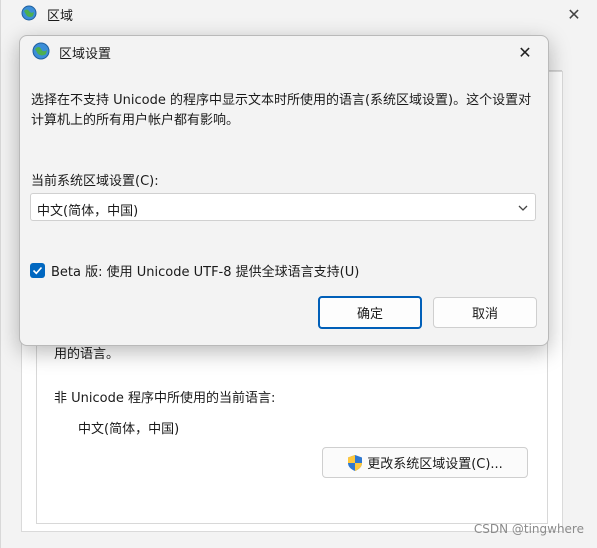 Image resolution: width=597 pixels, height=548 pixels. What do you see at coordinates (85, 54) in the screenshot?
I see `dialog-title: 区域设置` at bounding box center [85, 54].